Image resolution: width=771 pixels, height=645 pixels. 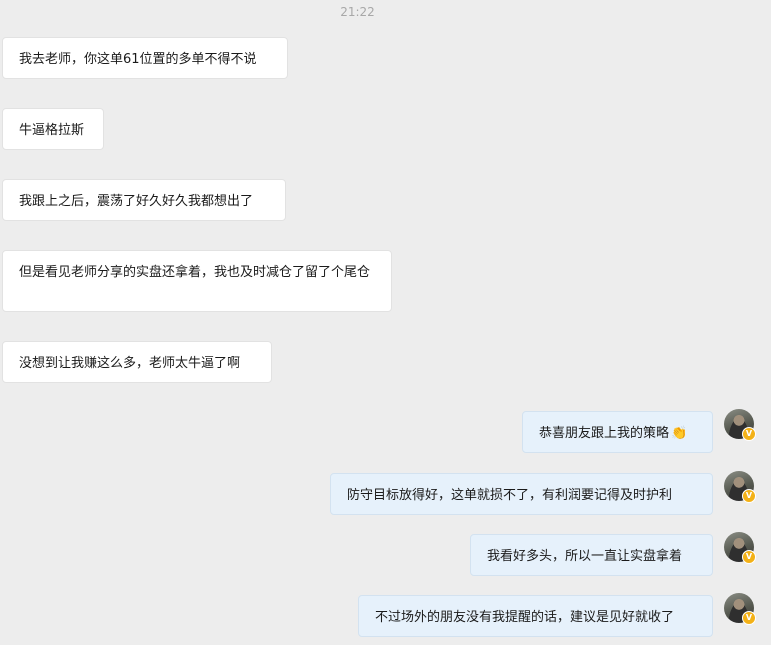 What do you see at coordinates (604, 433) in the screenshot?
I see `outgoing-message-text: 恭喜朋友跟上我的策略` at bounding box center [604, 433].